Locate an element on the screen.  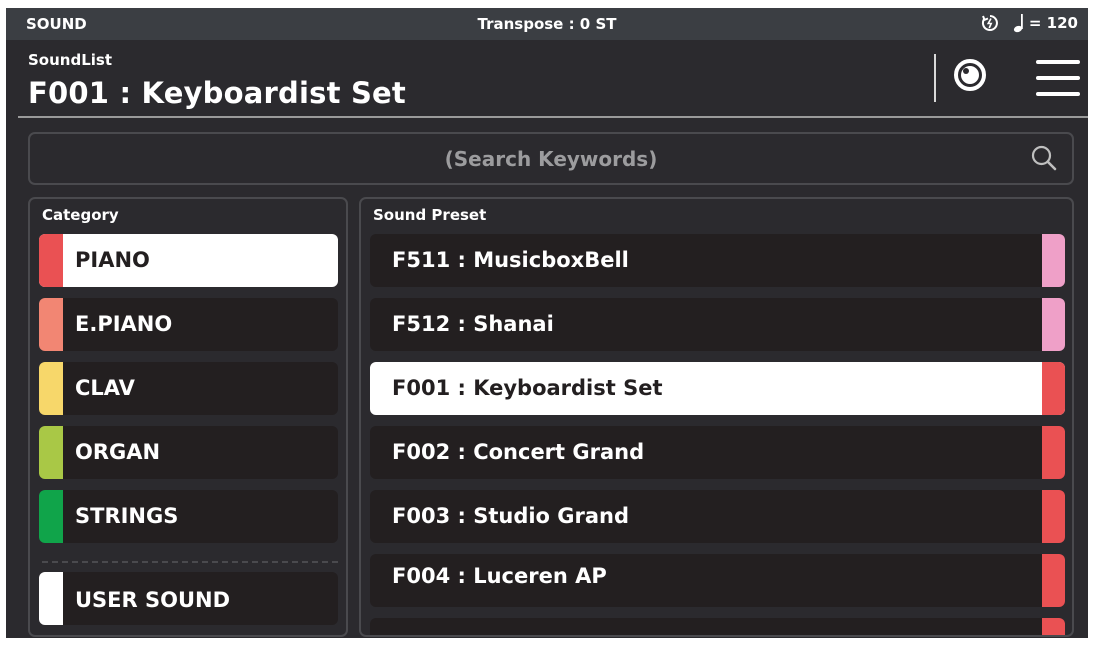
category-label: STRINGS is located at coordinates (127, 516).